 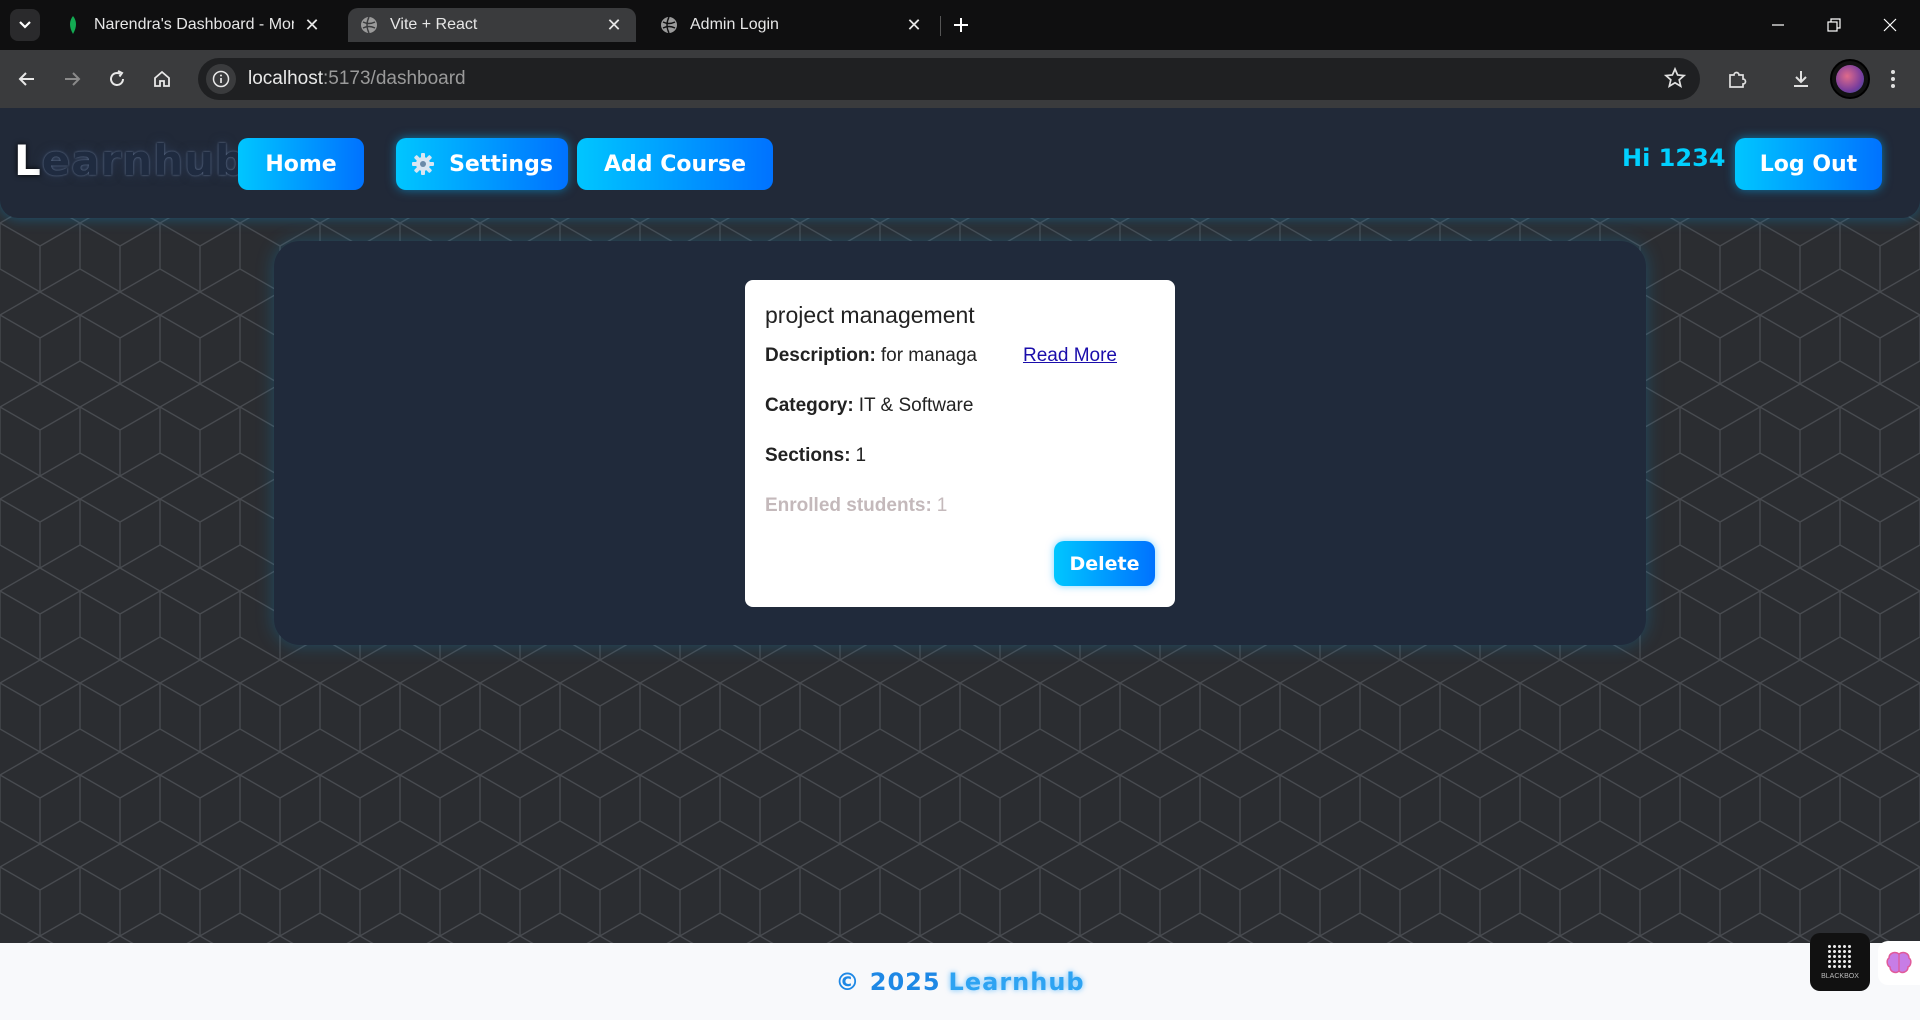 I want to click on minimize-button, so click(x=1778, y=25).